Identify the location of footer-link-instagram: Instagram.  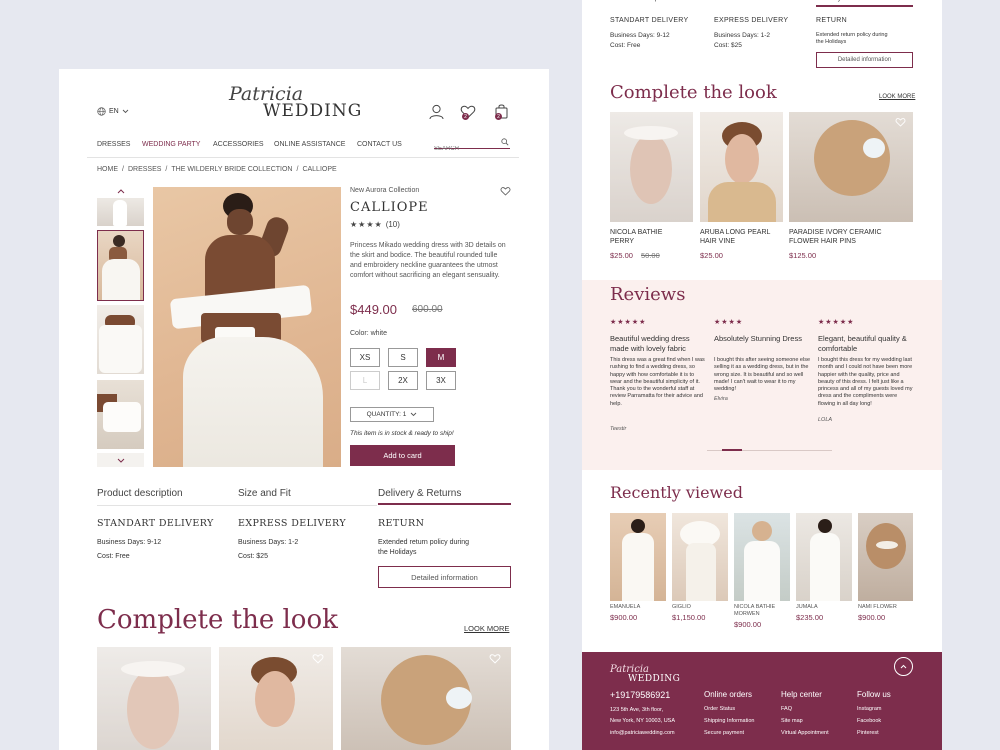
(869, 709).